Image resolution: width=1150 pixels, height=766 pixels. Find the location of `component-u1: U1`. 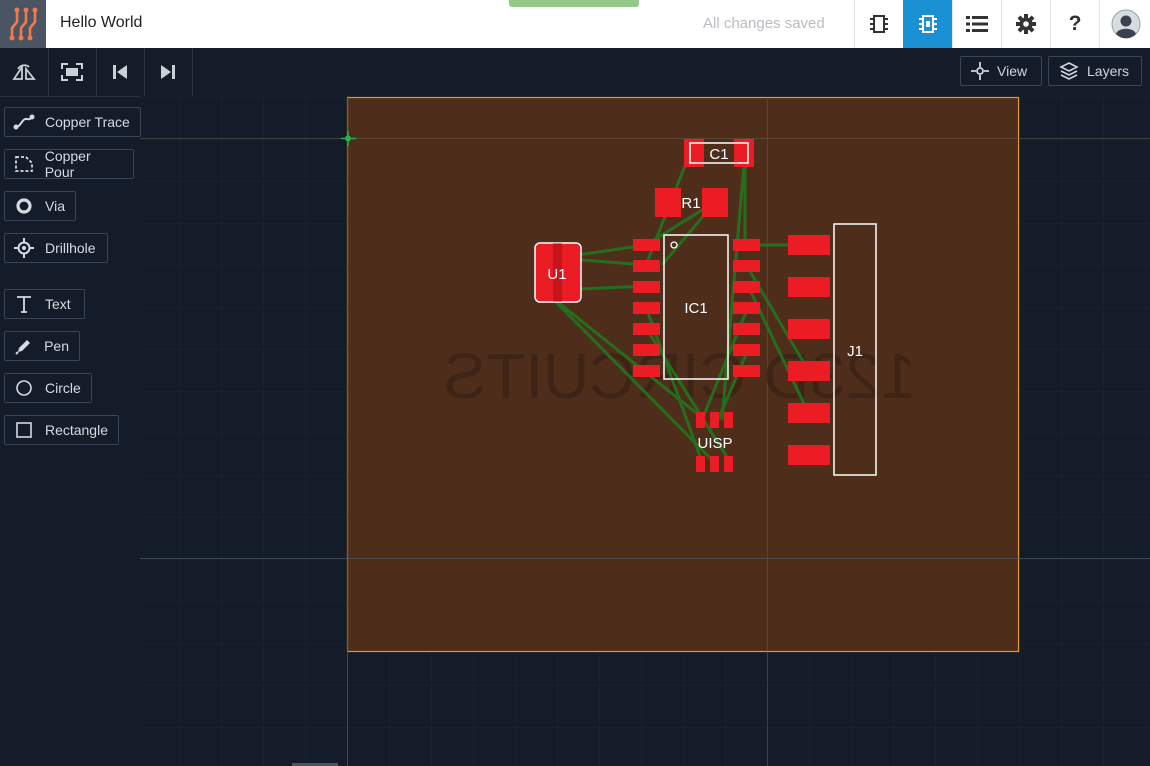

component-u1: U1 is located at coordinates (558, 272).